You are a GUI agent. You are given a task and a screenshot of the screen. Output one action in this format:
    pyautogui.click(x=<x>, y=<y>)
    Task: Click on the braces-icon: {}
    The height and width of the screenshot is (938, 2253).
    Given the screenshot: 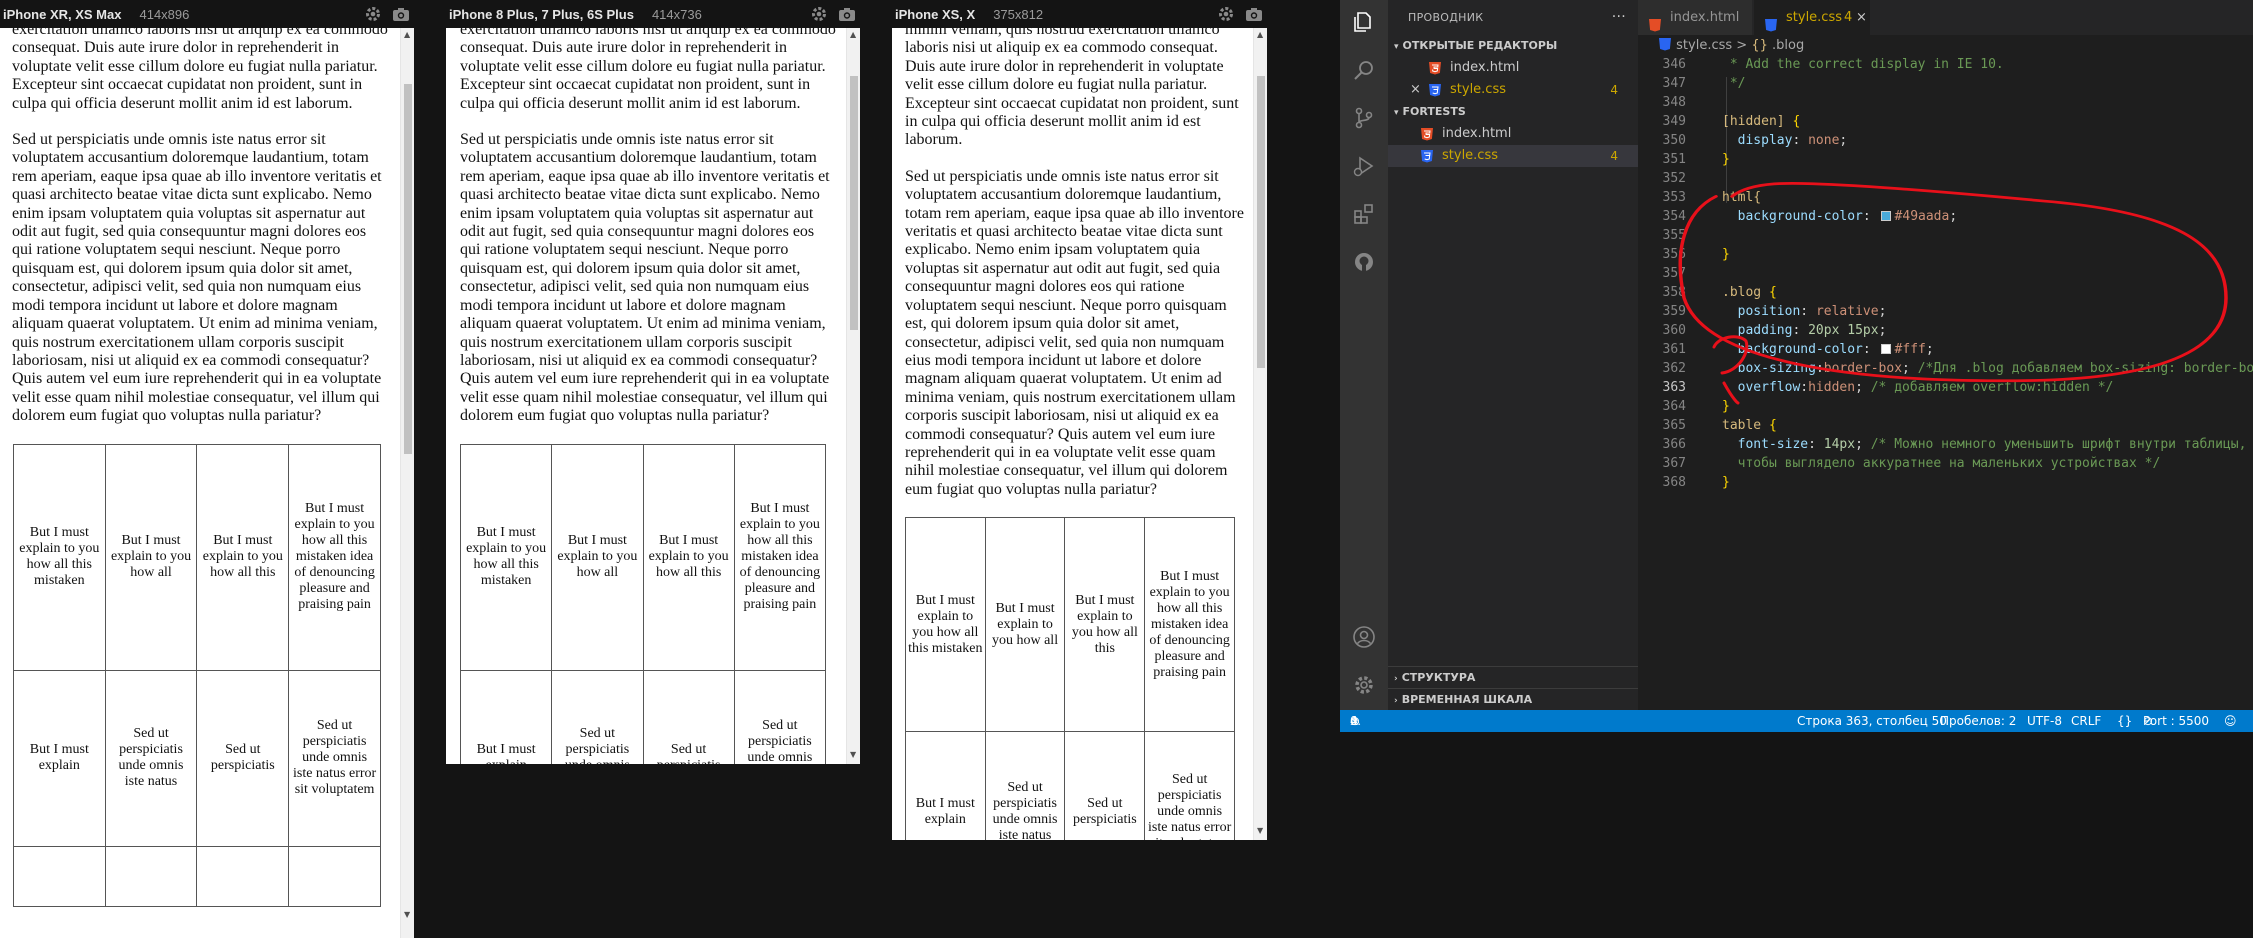 What is the action you would take?
    pyautogui.click(x=2124, y=721)
    